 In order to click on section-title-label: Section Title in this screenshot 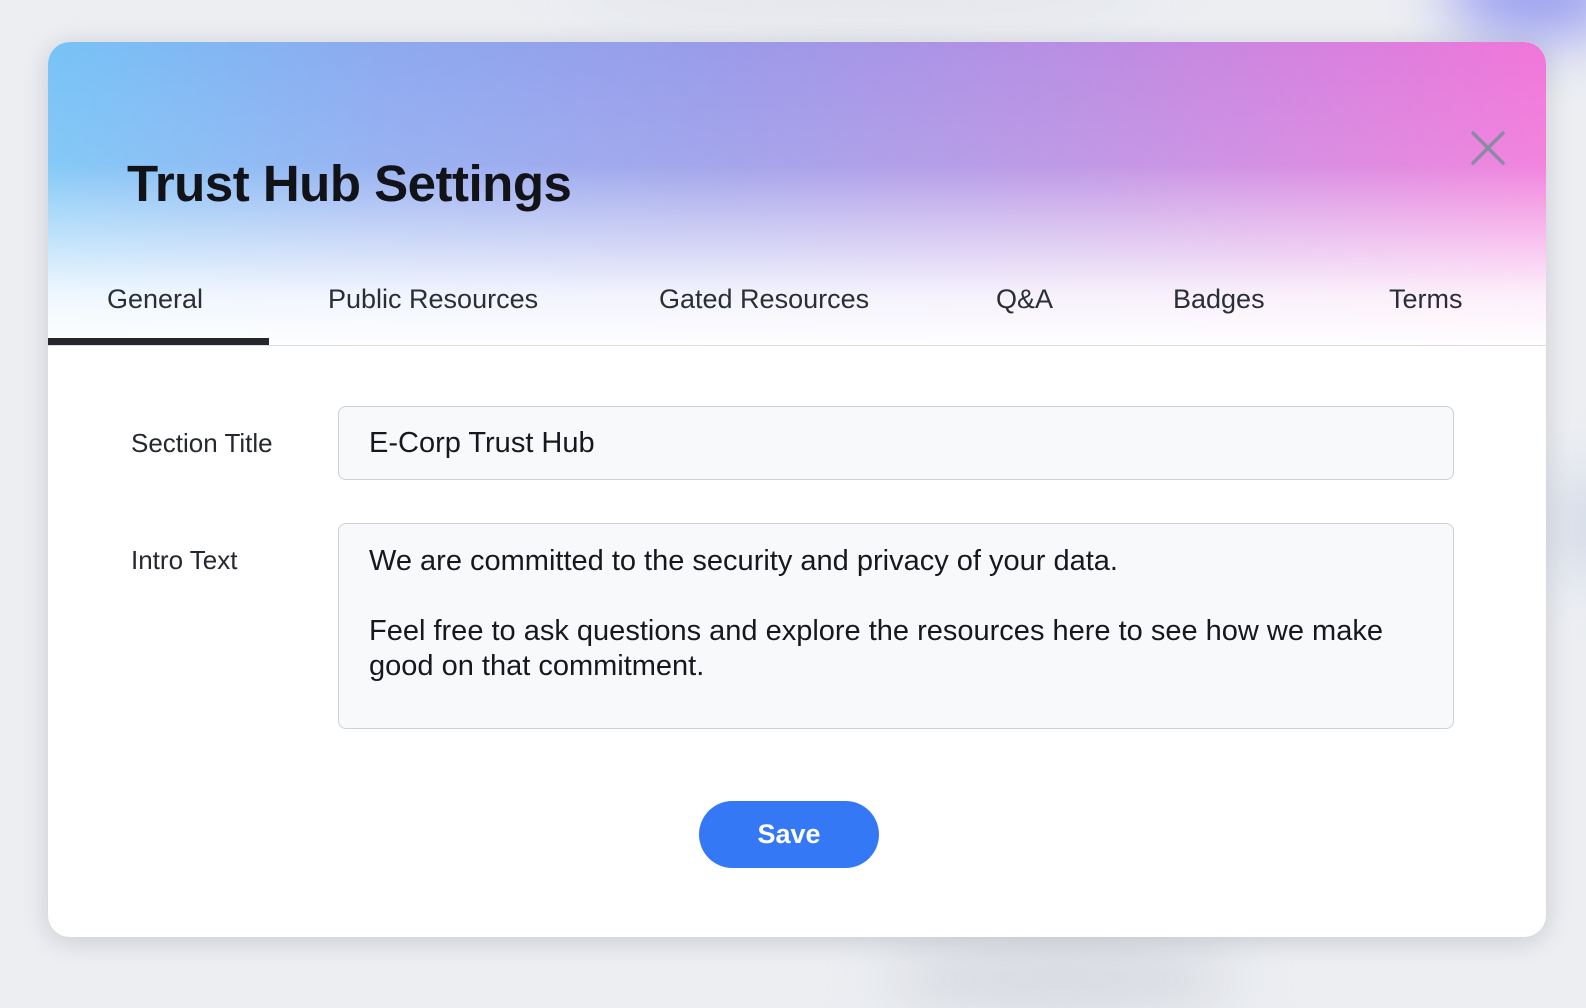, I will do `click(202, 443)`.